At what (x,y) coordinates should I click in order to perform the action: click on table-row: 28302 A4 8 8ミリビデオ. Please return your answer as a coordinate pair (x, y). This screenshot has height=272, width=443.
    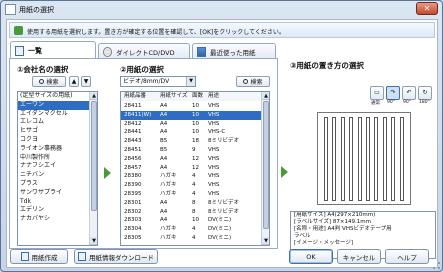
    Looking at the image, I should click on (191, 212).